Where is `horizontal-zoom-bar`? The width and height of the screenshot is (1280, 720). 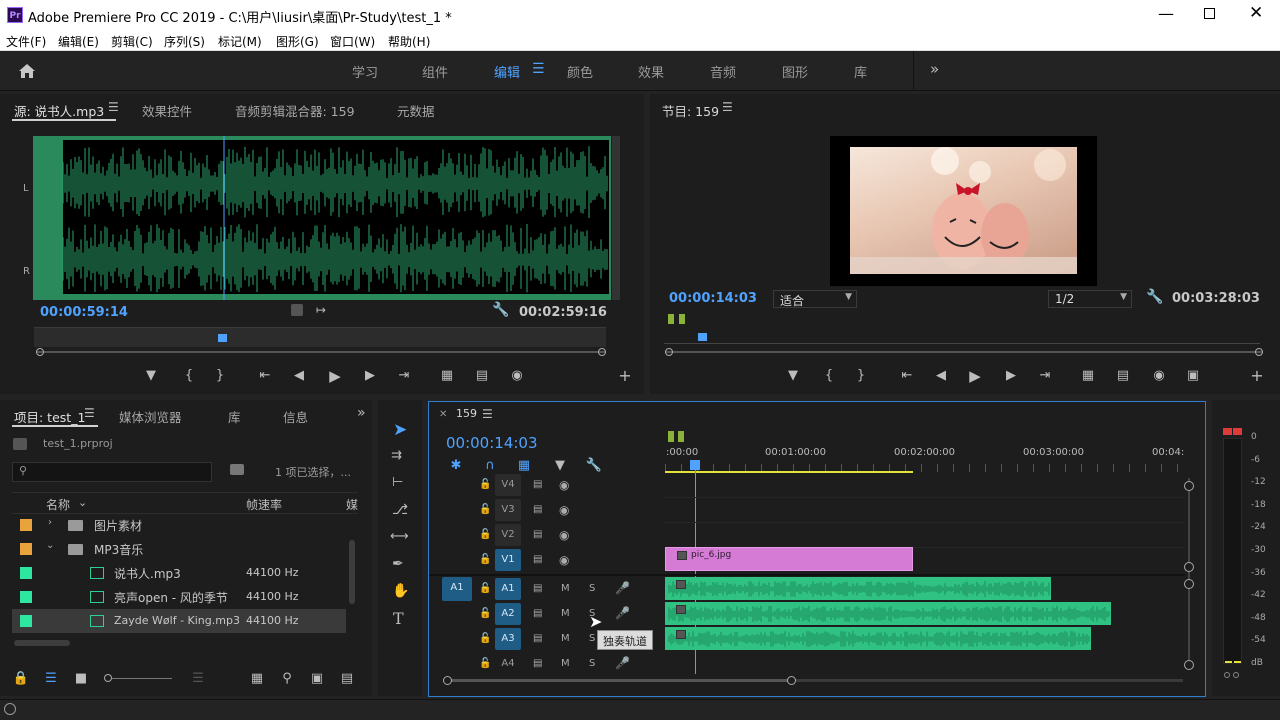
horizontal-zoom-bar is located at coordinates (813, 681).